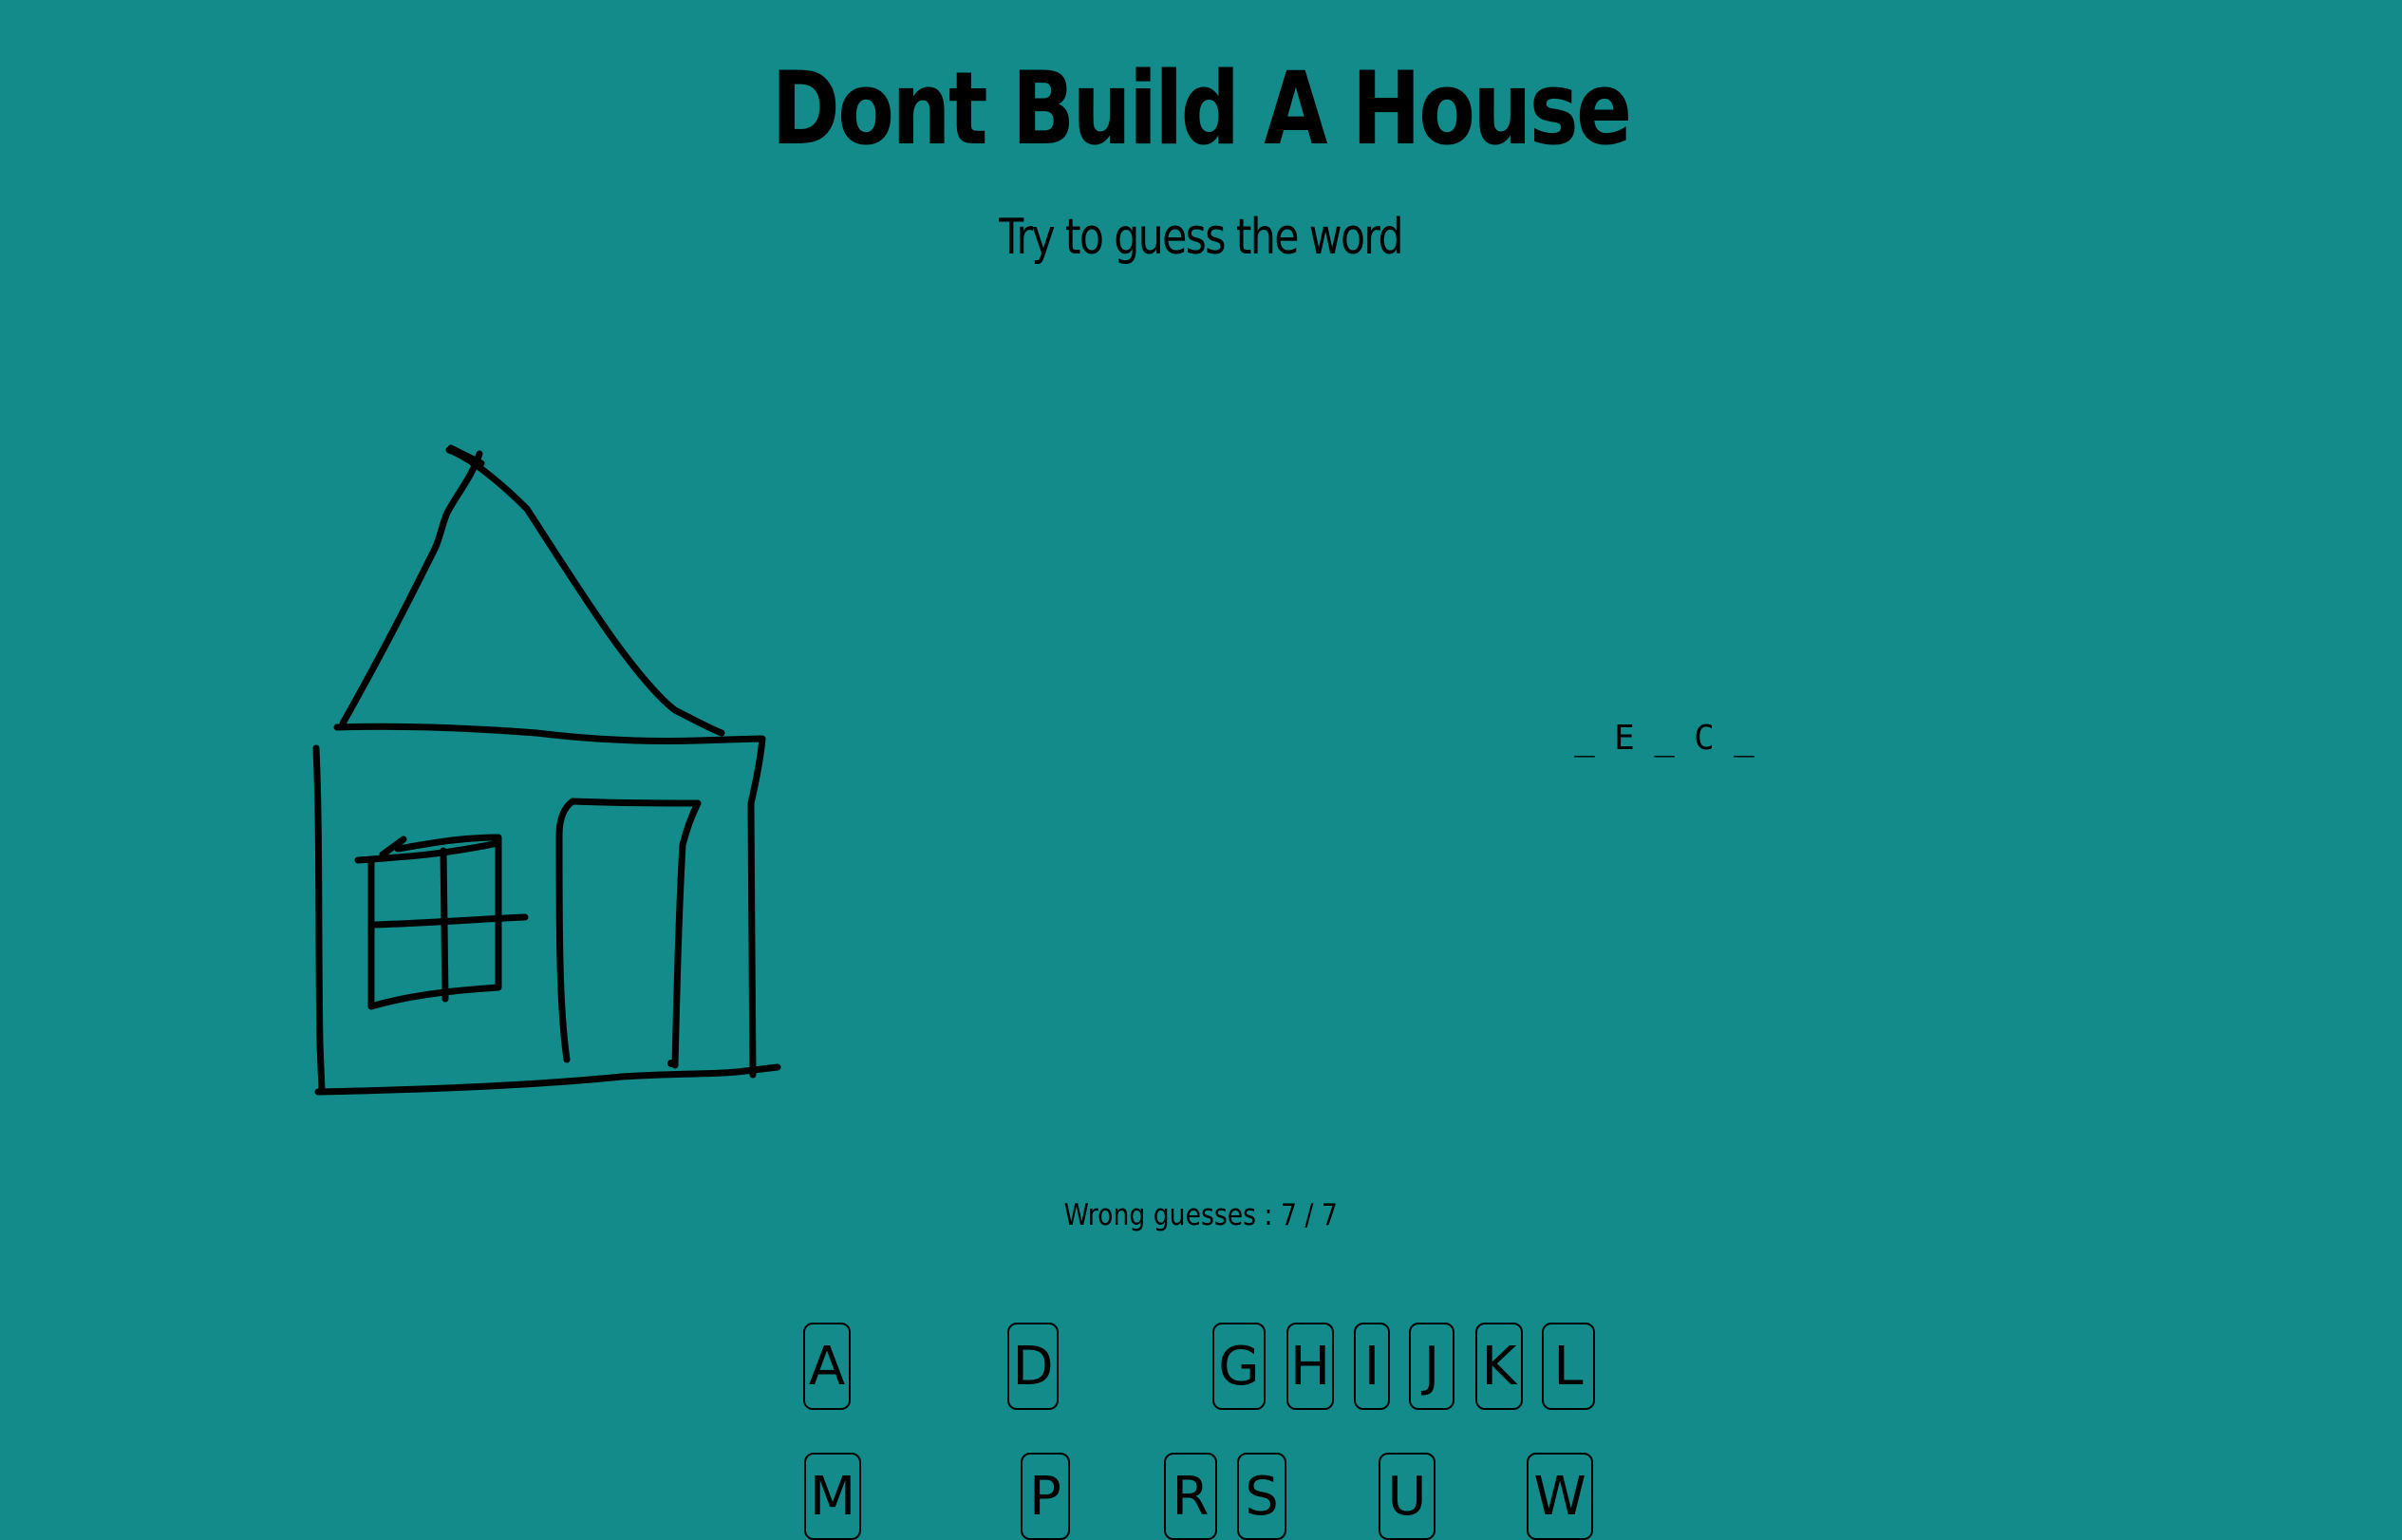  I want to click on house-window-horizontal, so click(449, 921).